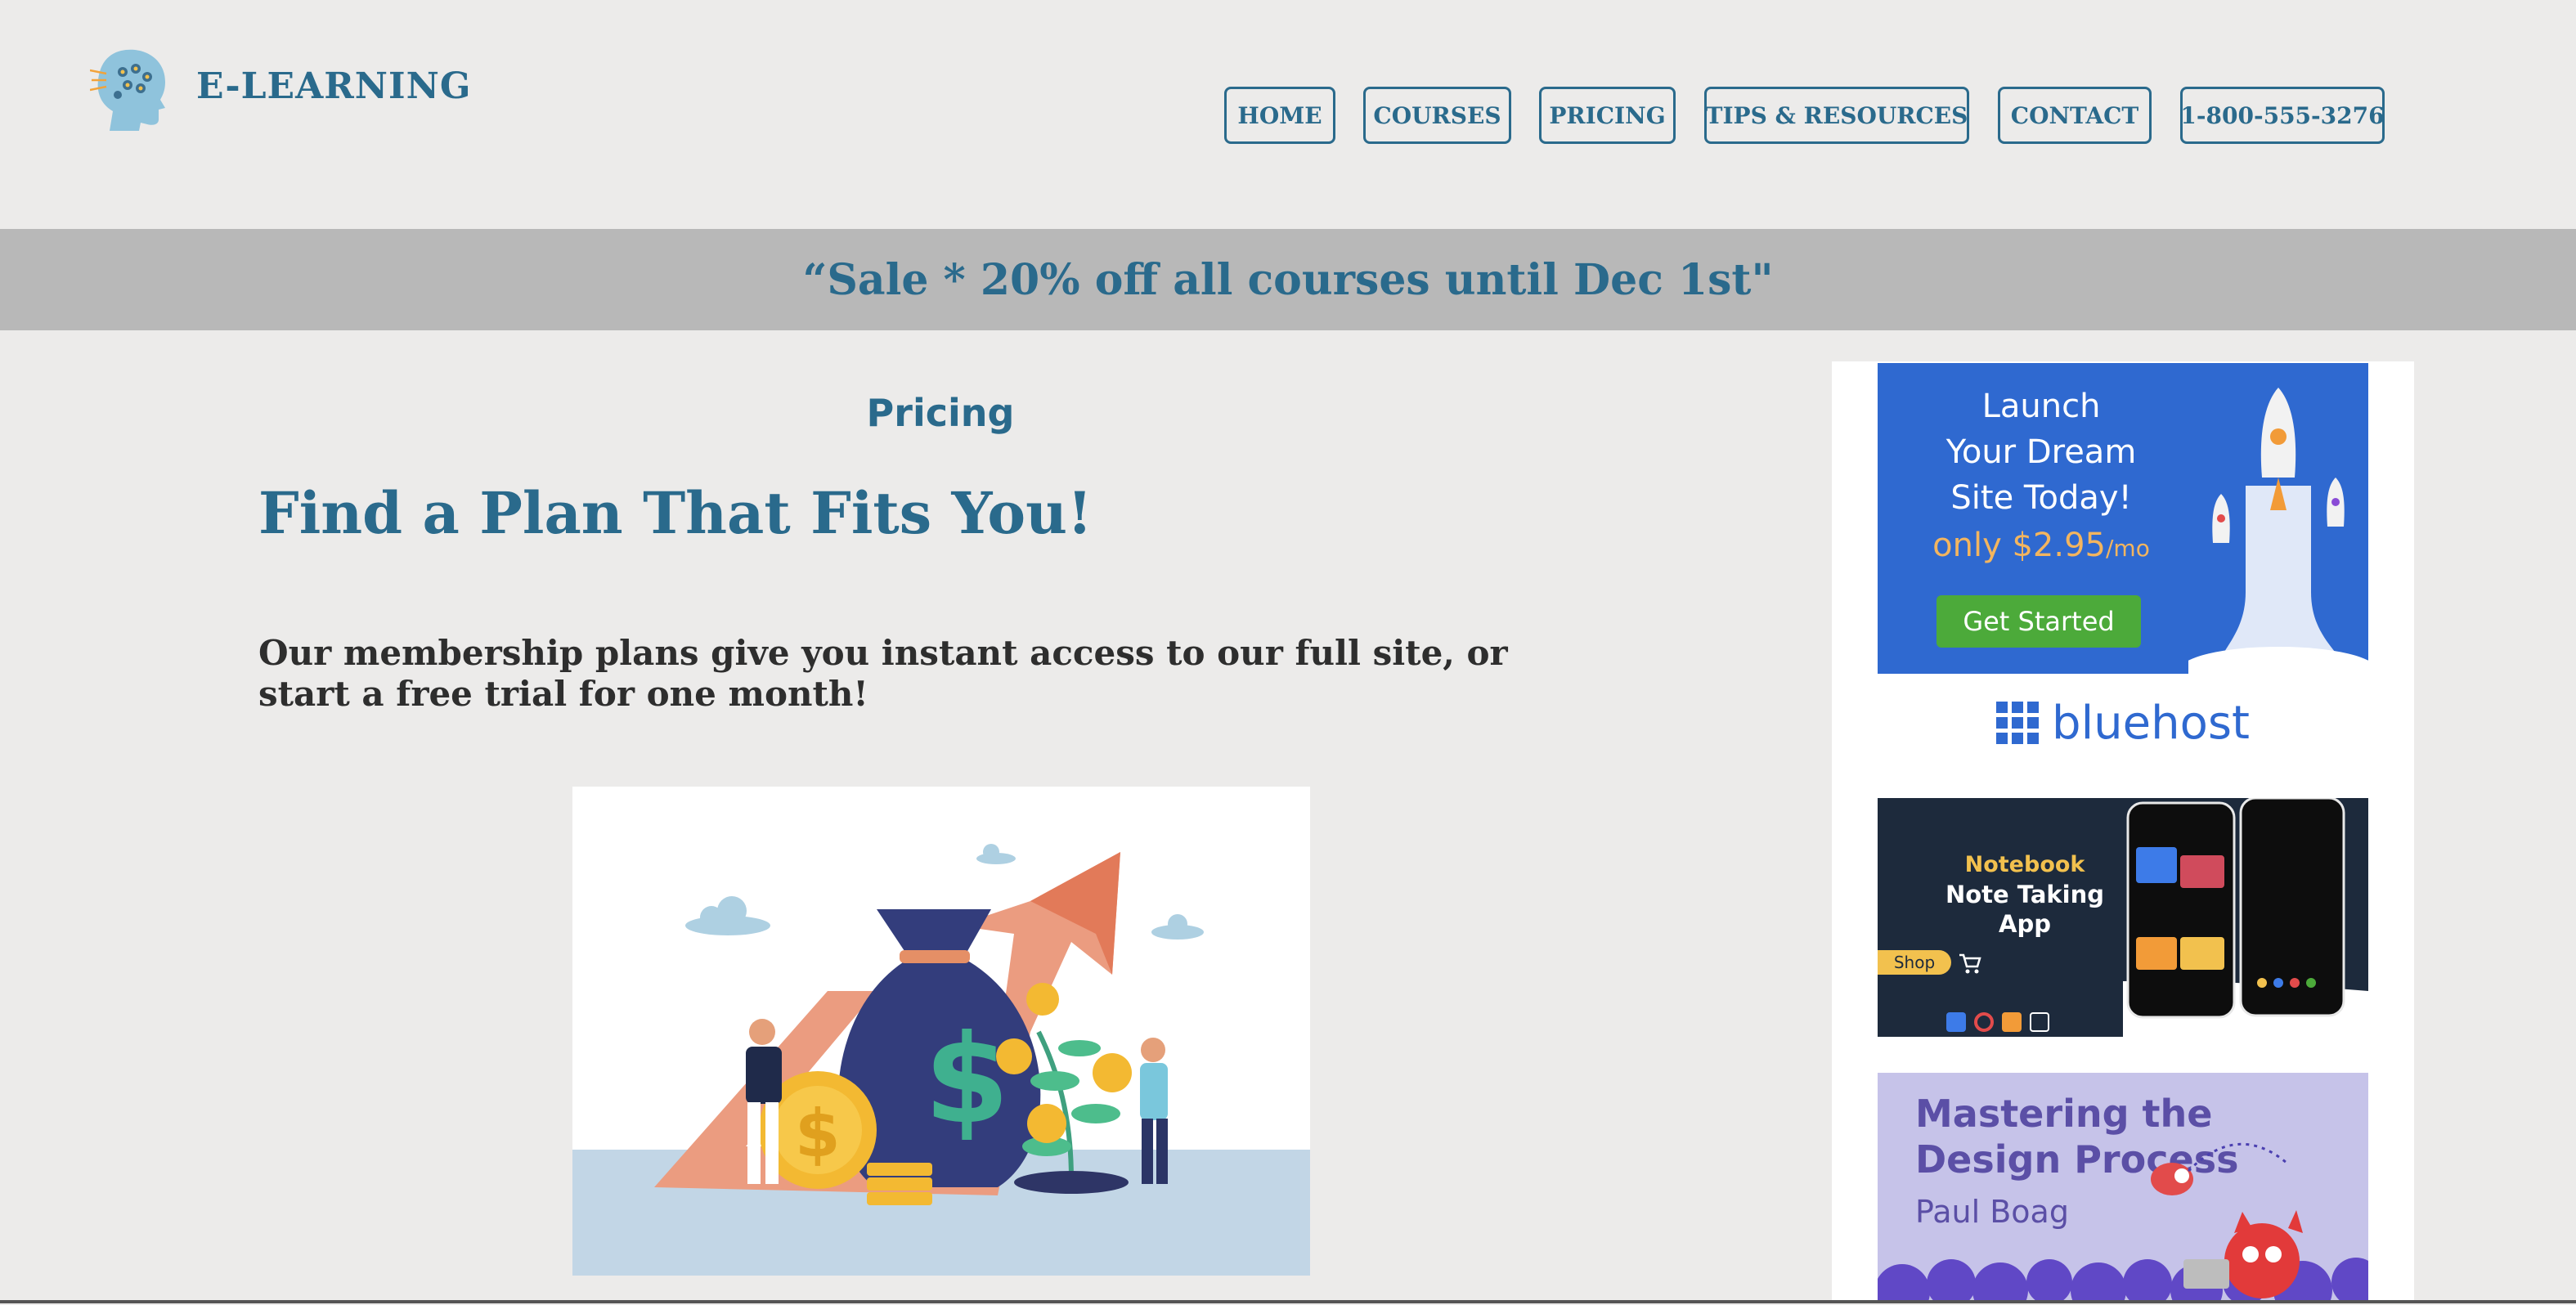  Describe the element at coordinates (1836, 116) in the screenshot. I see `nav-tips-resources-button: TIPS & RESOURCES` at that location.